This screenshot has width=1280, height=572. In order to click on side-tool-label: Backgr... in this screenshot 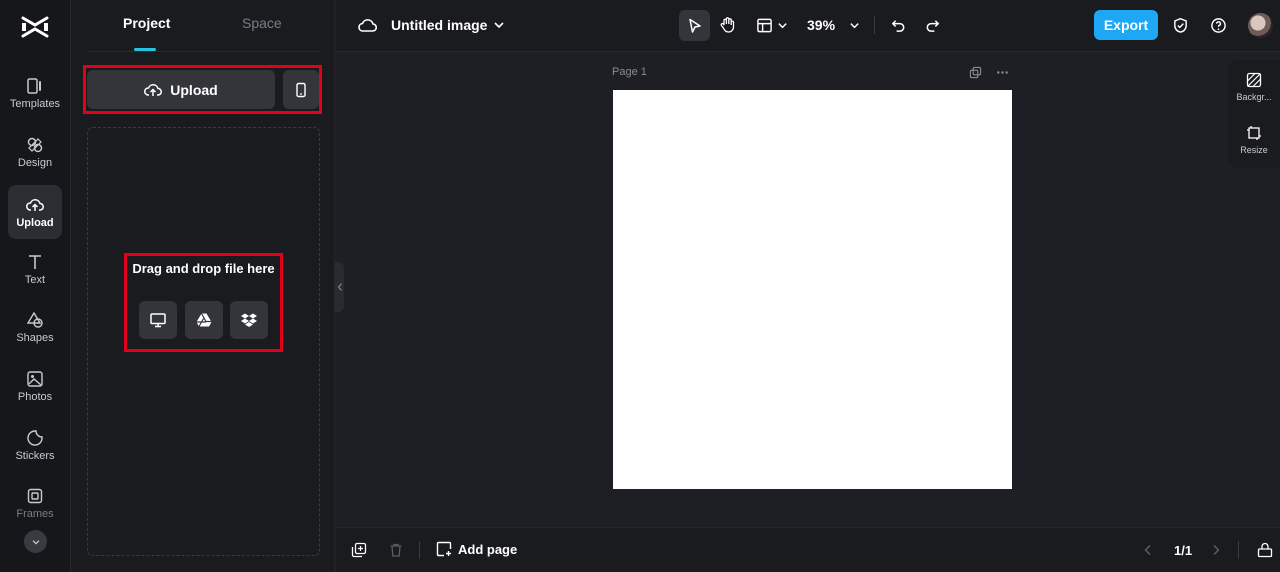, I will do `click(1254, 97)`.